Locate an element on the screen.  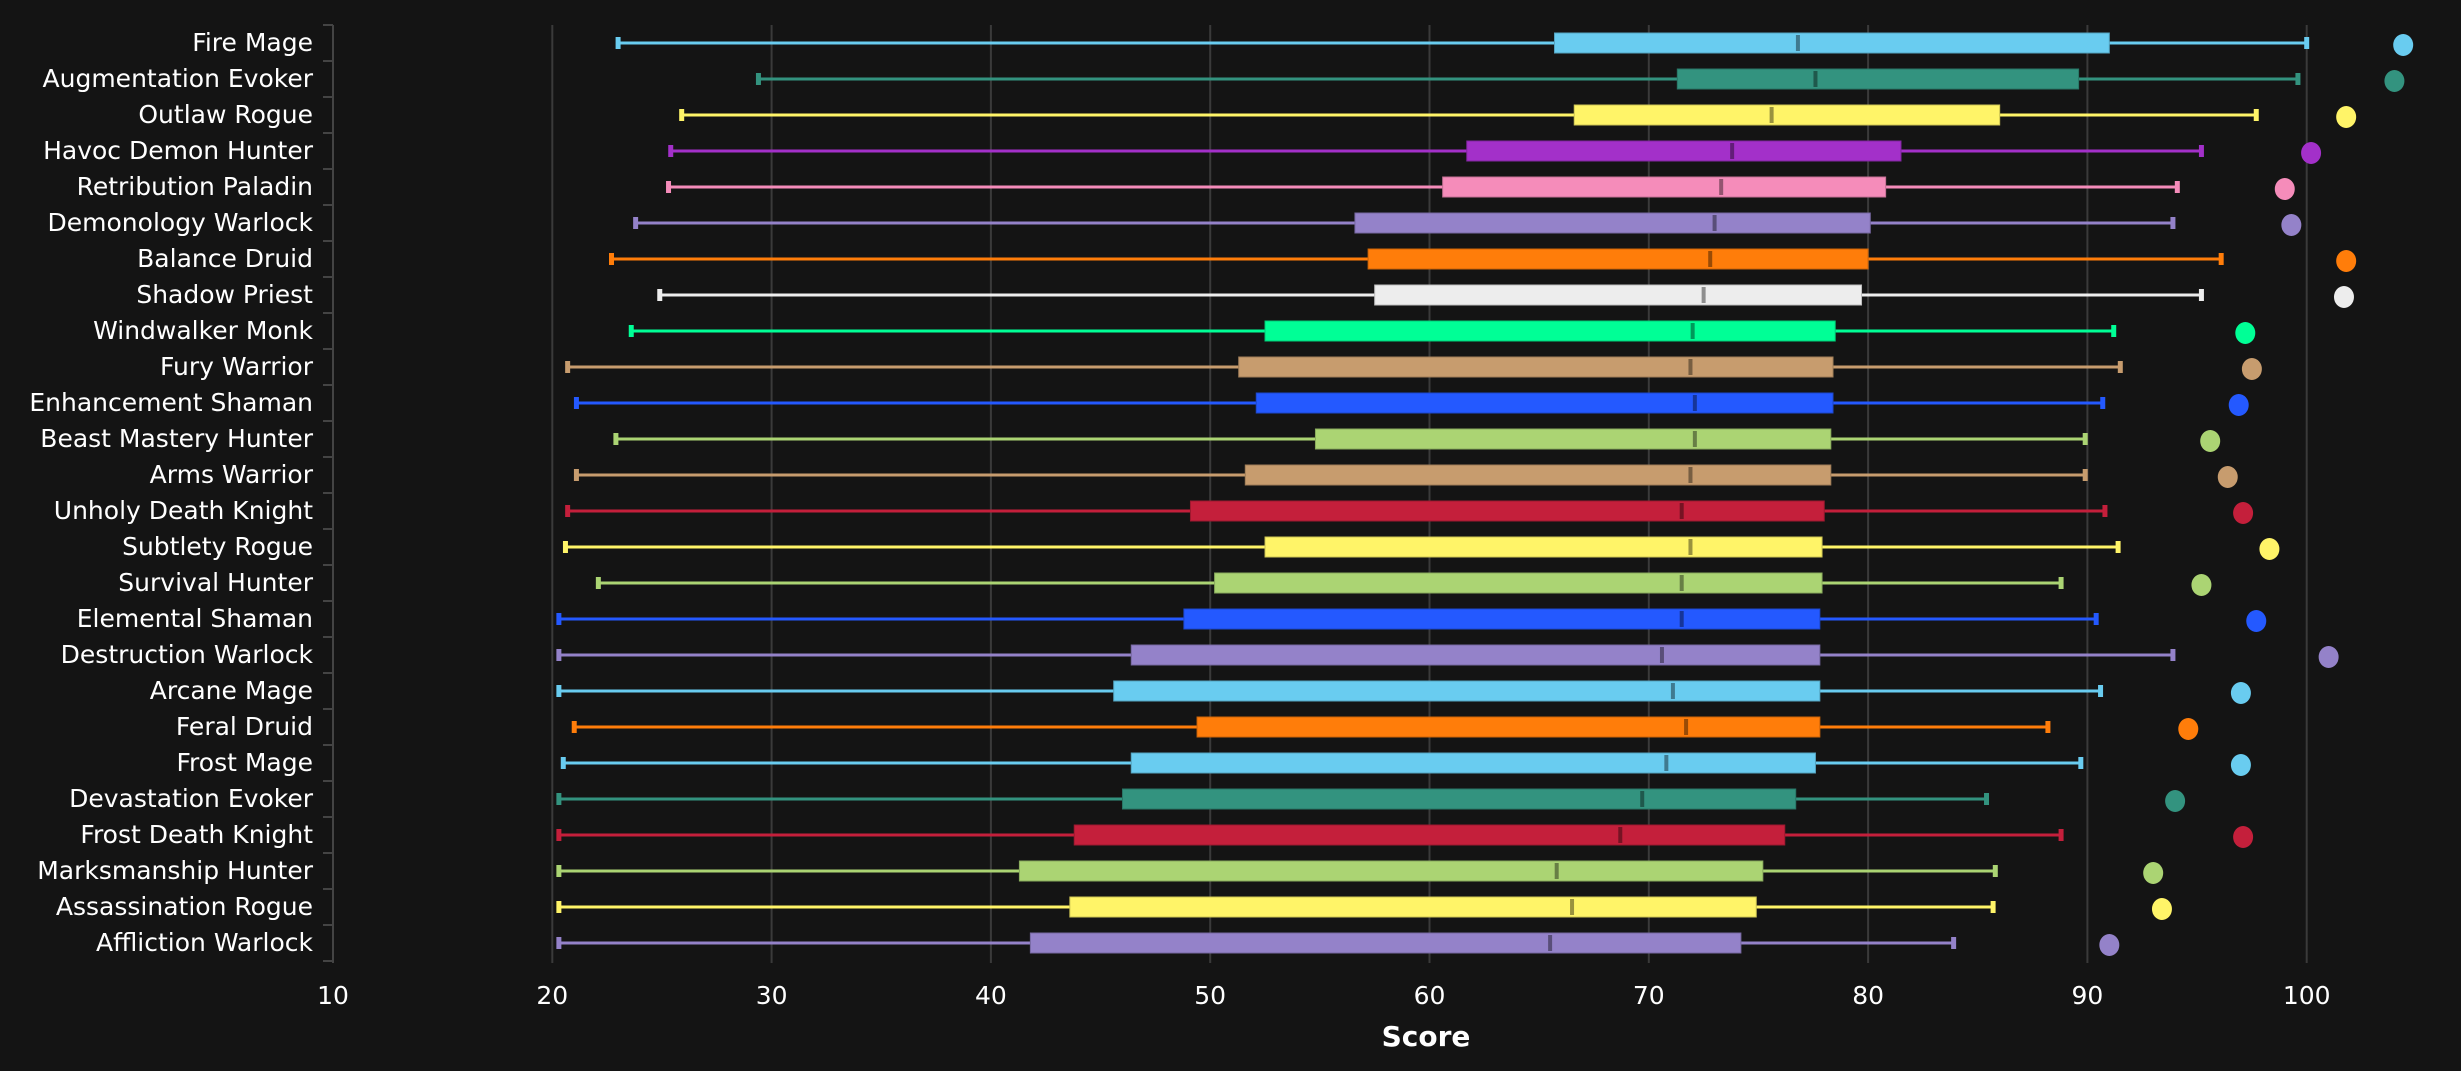
category-label: Windwalker Monk is located at coordinates (203, 330).